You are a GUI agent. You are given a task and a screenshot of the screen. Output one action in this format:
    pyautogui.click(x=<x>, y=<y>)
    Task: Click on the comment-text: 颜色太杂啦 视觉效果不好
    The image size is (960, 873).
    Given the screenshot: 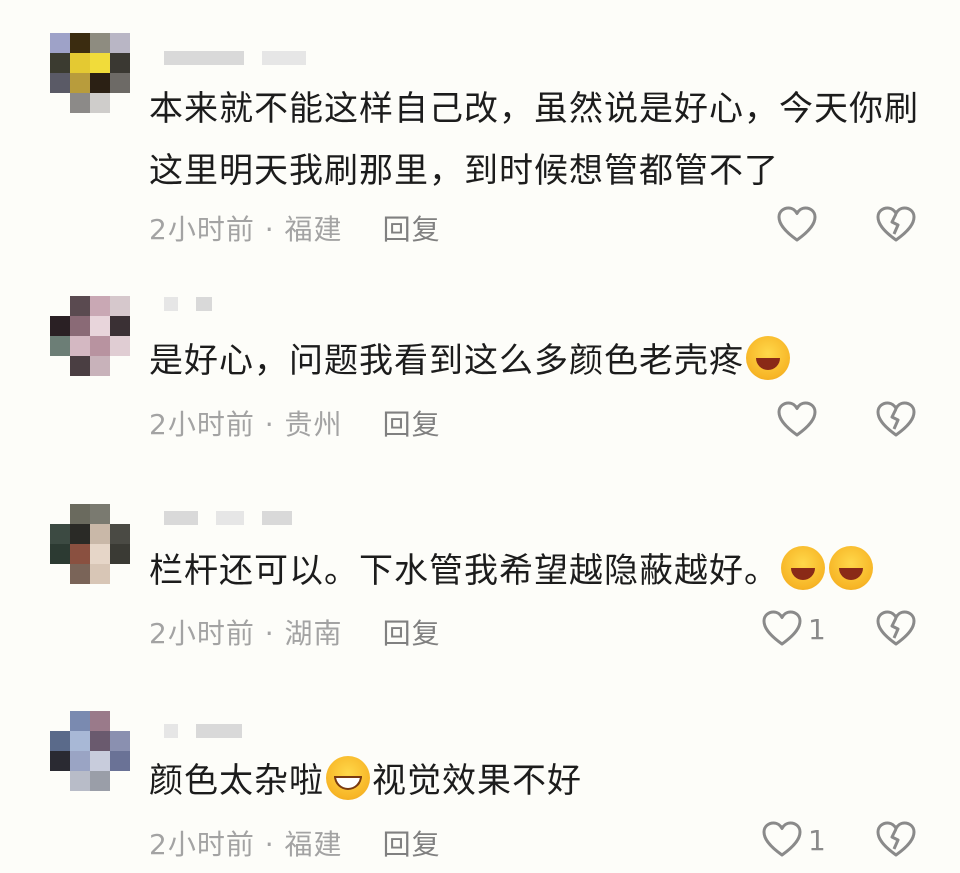 What is the action you would take?
    pyautogui.click(x=539, y=781)
    